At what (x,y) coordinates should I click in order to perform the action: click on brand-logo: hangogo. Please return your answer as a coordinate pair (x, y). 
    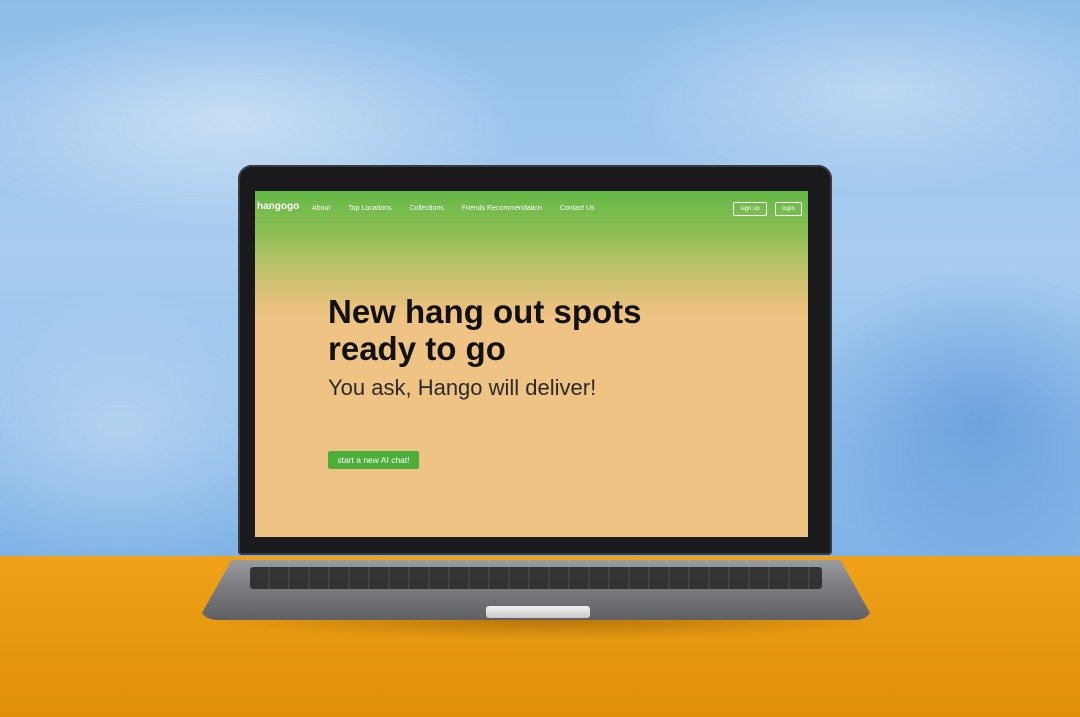
    Looking at the image, I should click on (278, 206).